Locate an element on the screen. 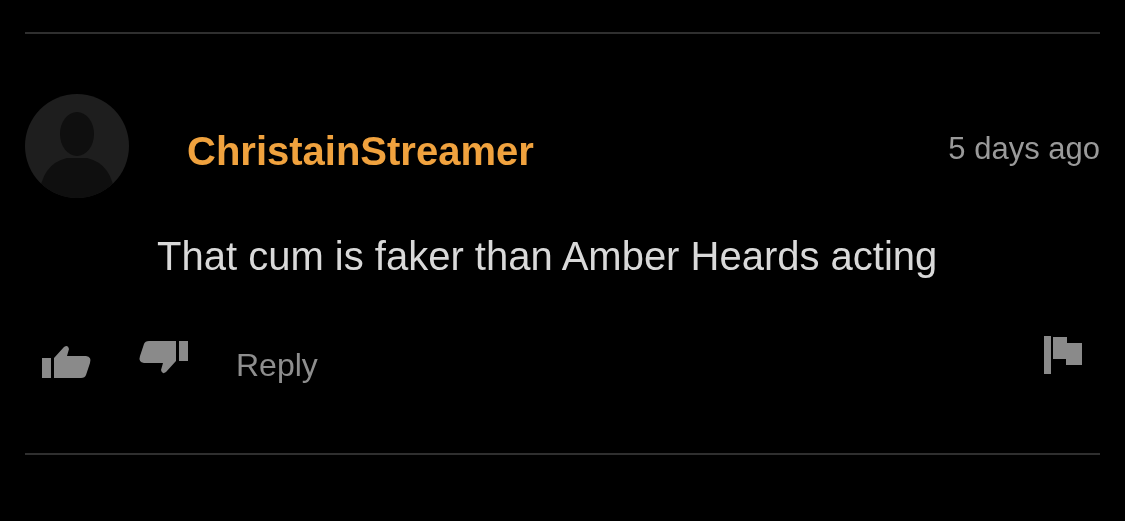 The width and height of the screenshot is (1125, 521). thumbs-down-icon is located at coordinates (163, 358).